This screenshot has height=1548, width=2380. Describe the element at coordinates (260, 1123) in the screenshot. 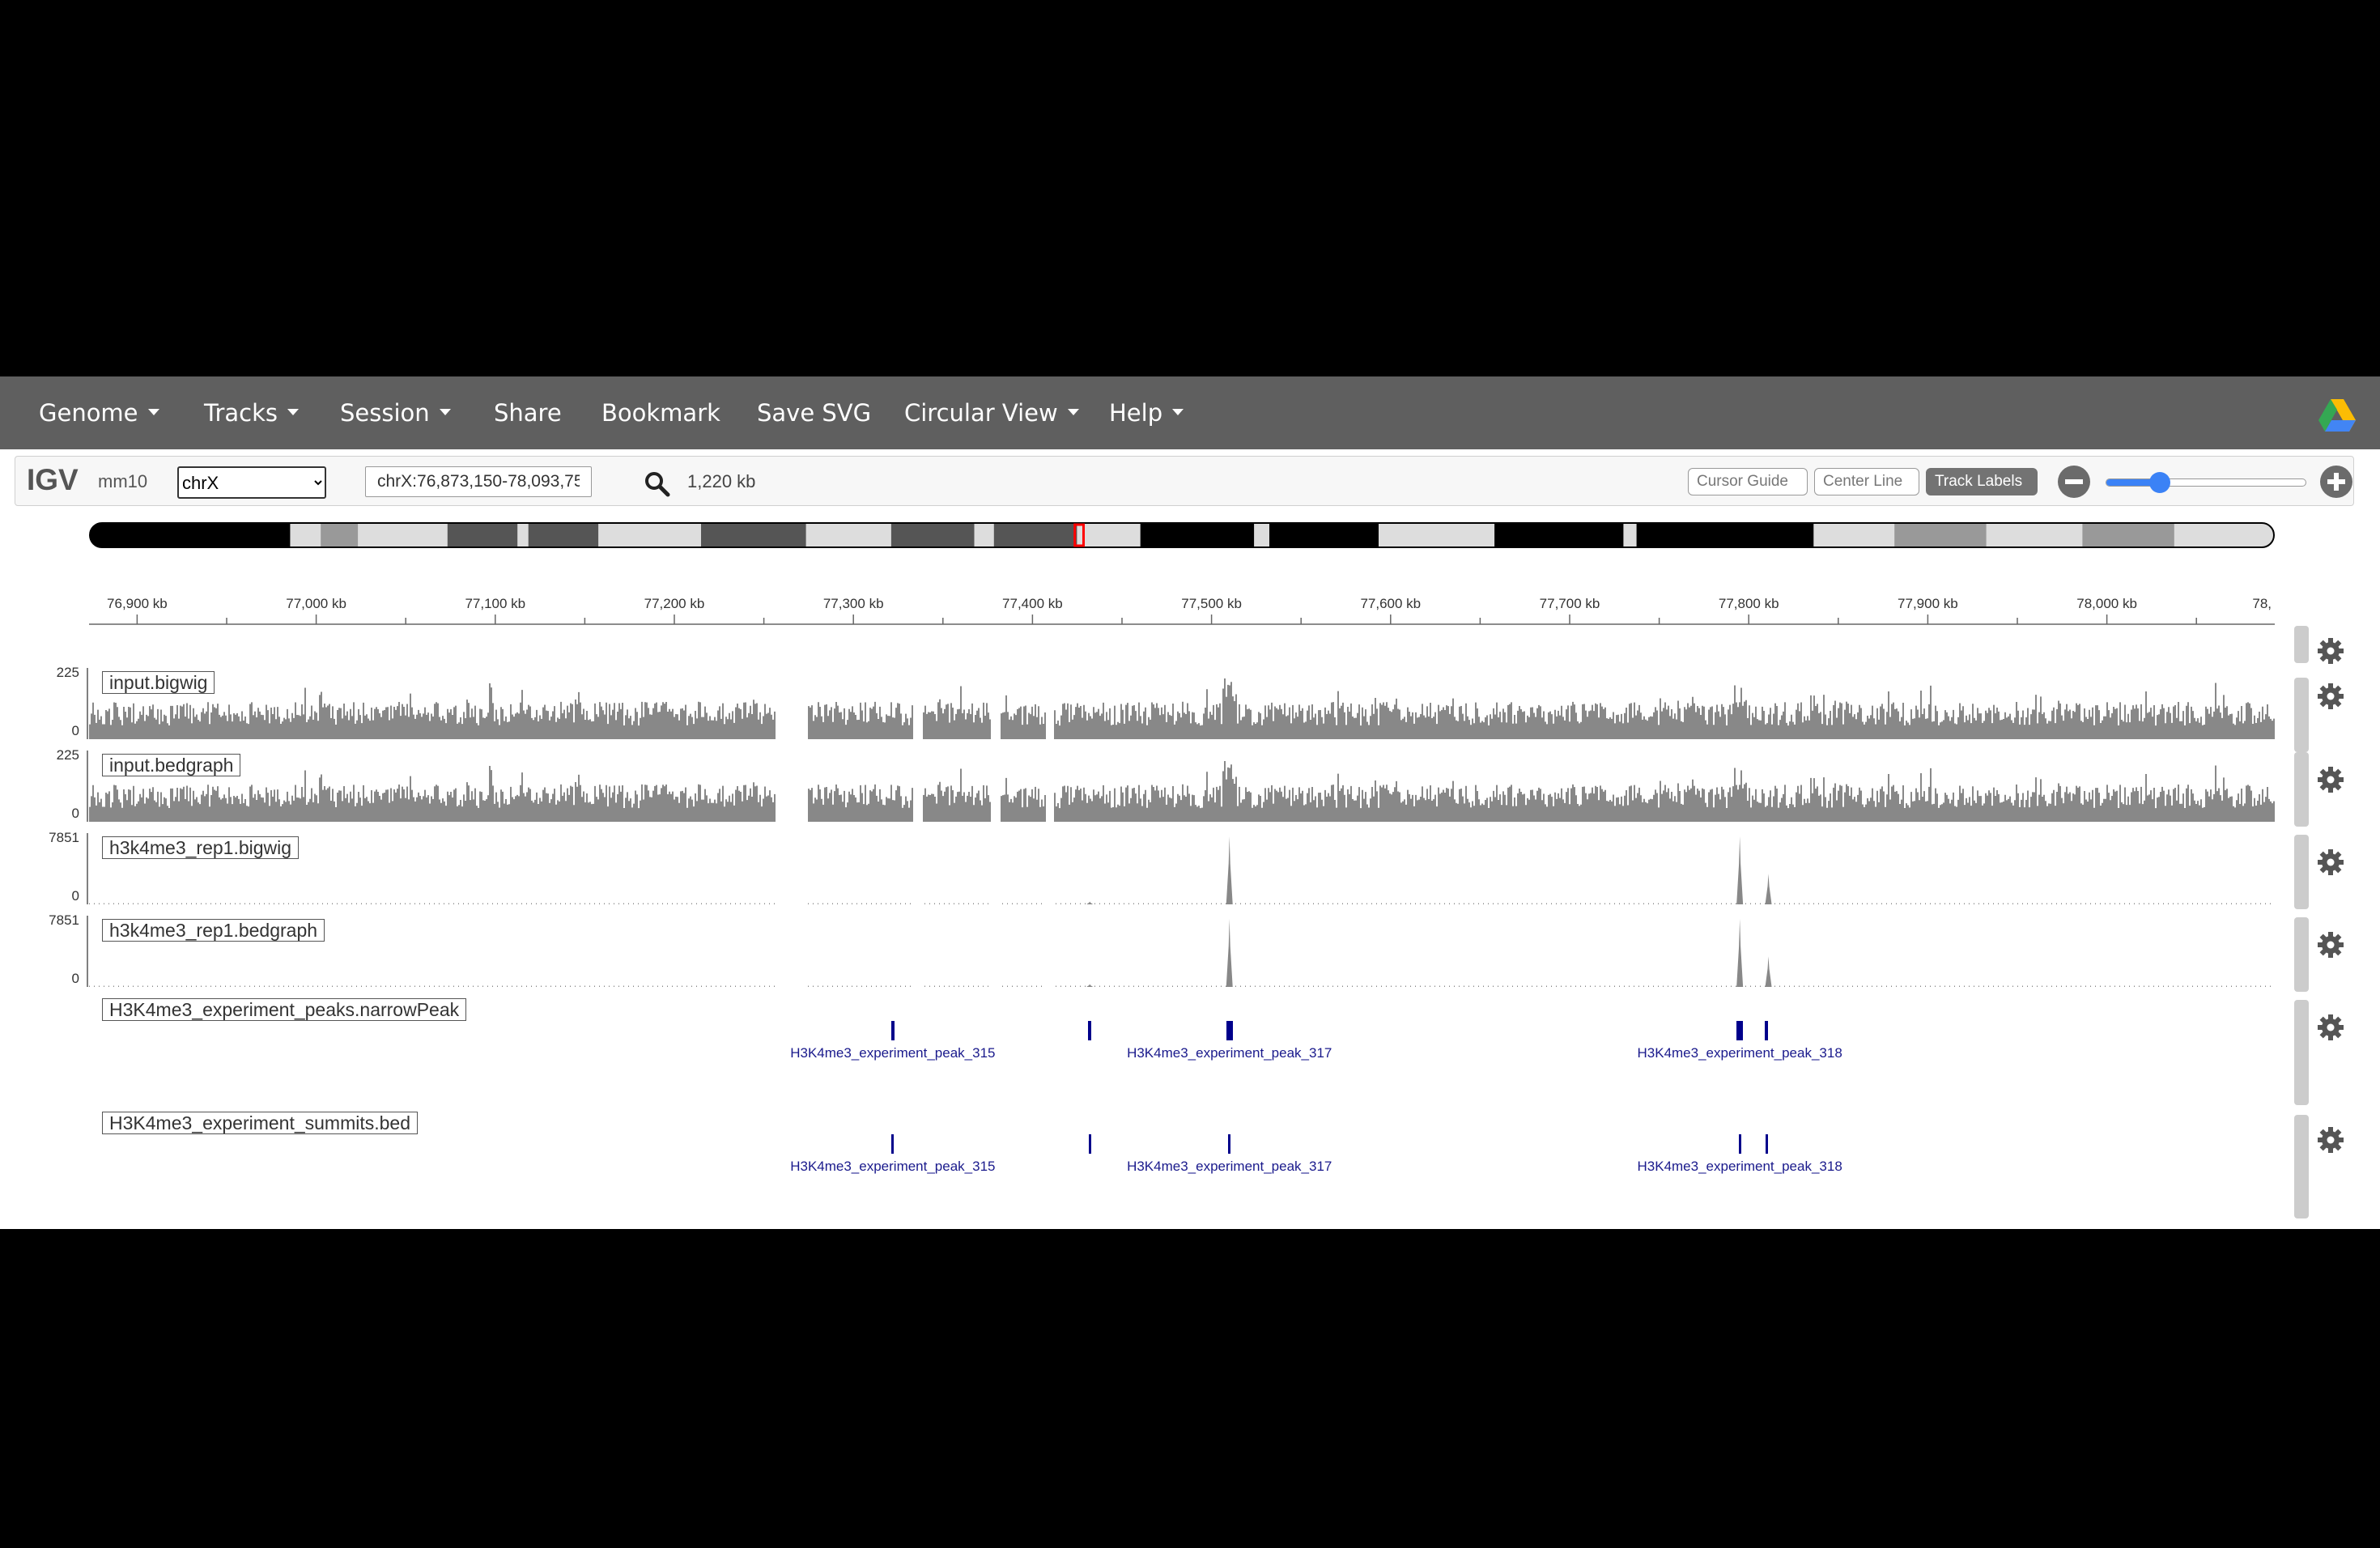

I see `track-label: H3K4me3_experiment_summits.bed` at that location.